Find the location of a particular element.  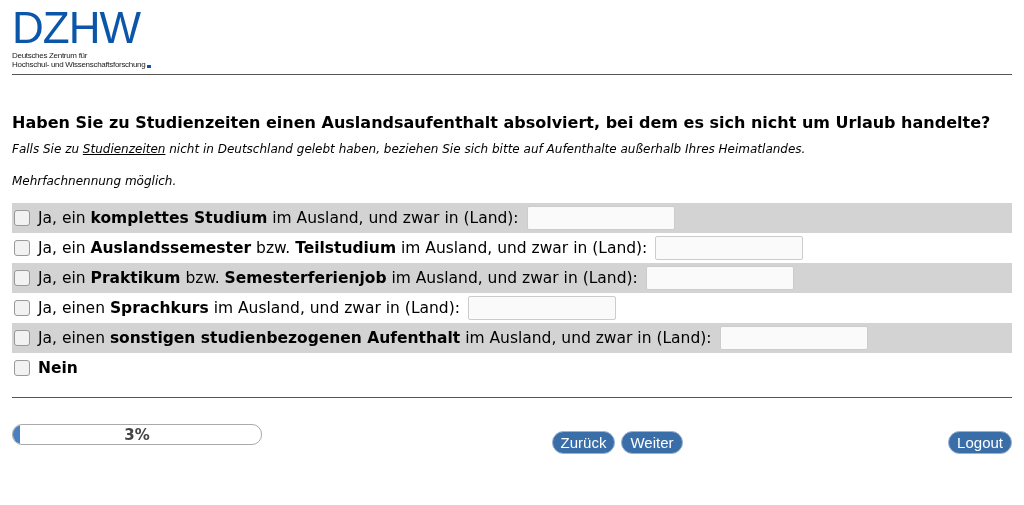

logo-subtitle: Hochschul- und Wissenschaftsforschung is located at coordinates (79, 64).